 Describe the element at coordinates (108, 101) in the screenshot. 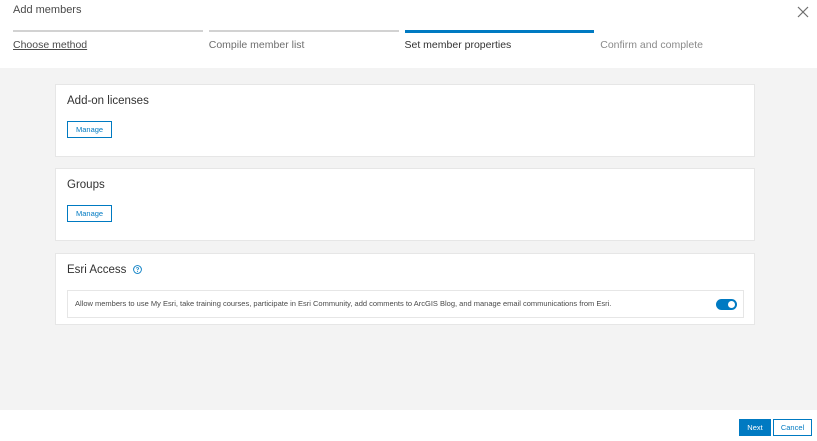

I see `addon-licenses-title: Add-on licenses` at that location.